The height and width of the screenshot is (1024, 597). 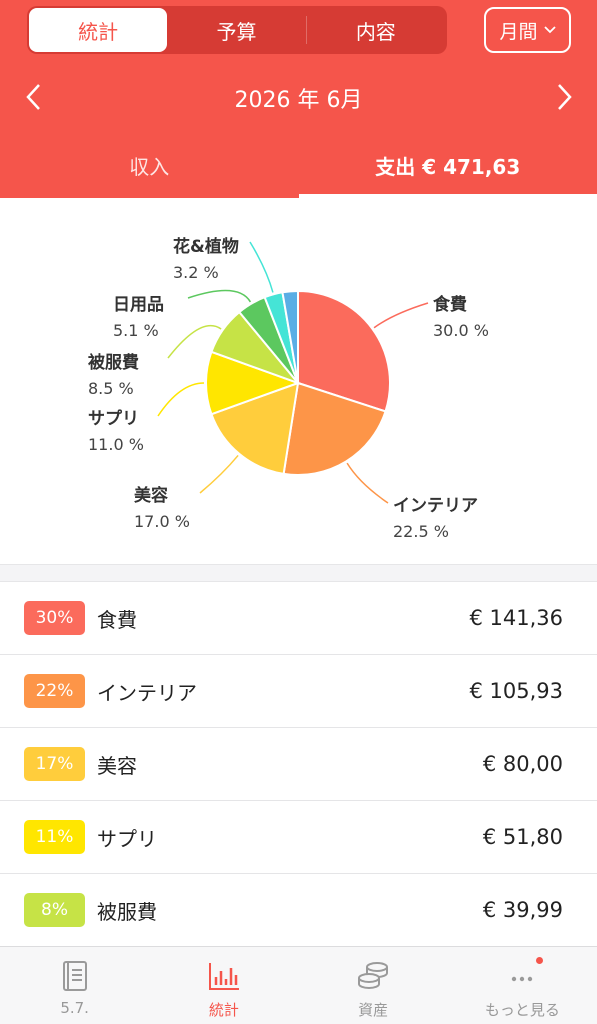 What do you see at coordinates (138, 305) in the screenshot?
I see `slice-label: 日用品` at bounding box center [138, 305].